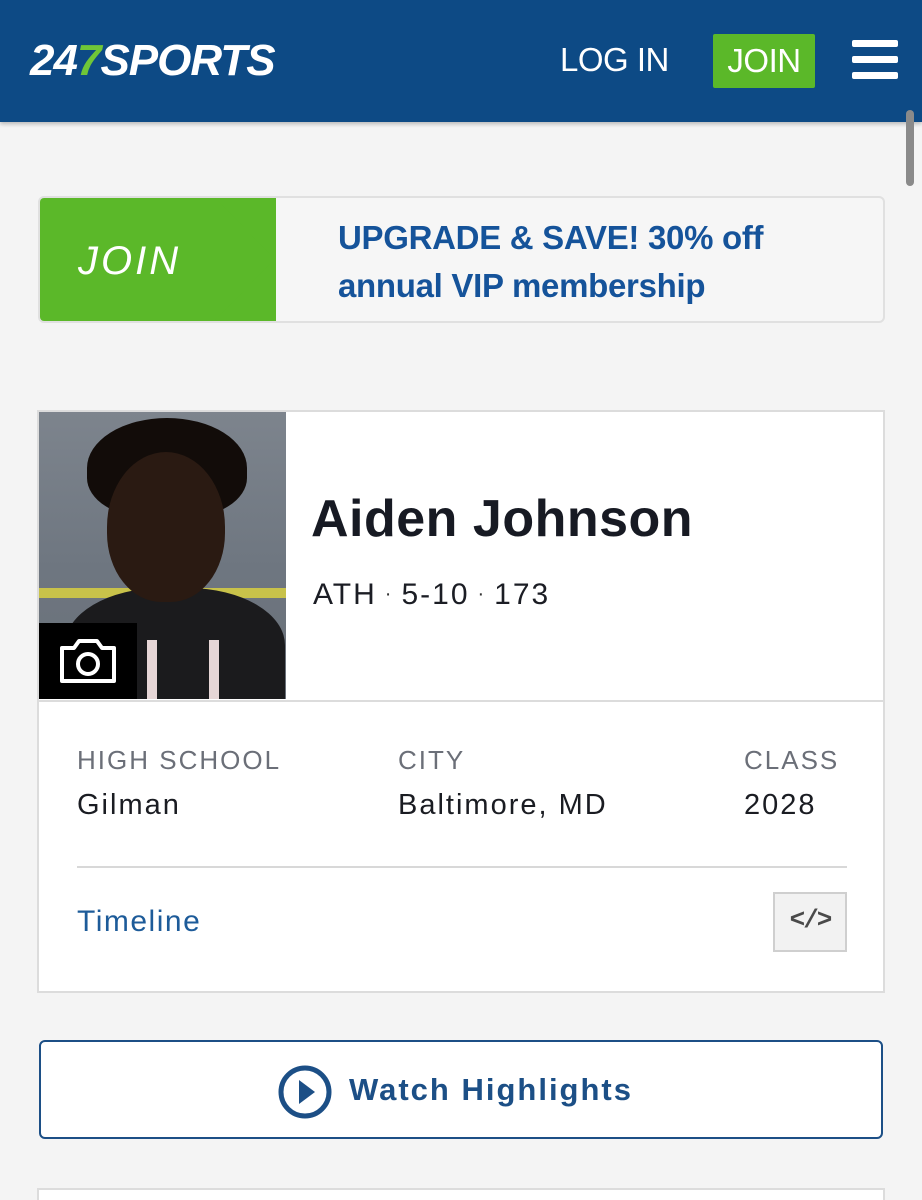 Image resolution: width=922 pixels, height=1200 pixels. I want to click on class-label: CLASS, so click(792, 760).